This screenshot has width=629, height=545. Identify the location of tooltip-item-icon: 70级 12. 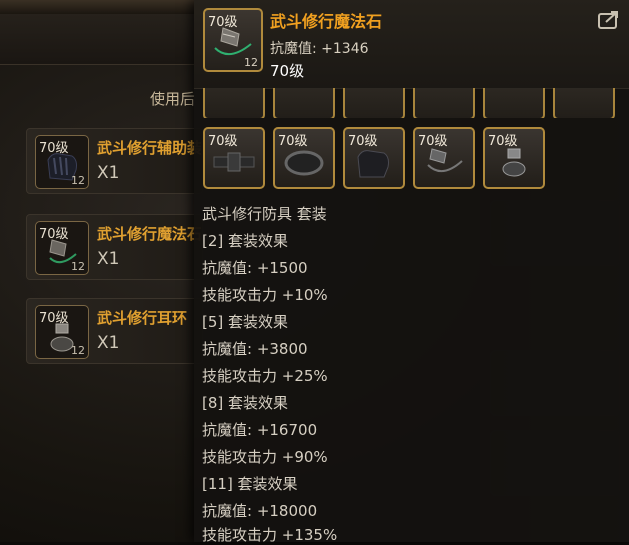
(233, 40).